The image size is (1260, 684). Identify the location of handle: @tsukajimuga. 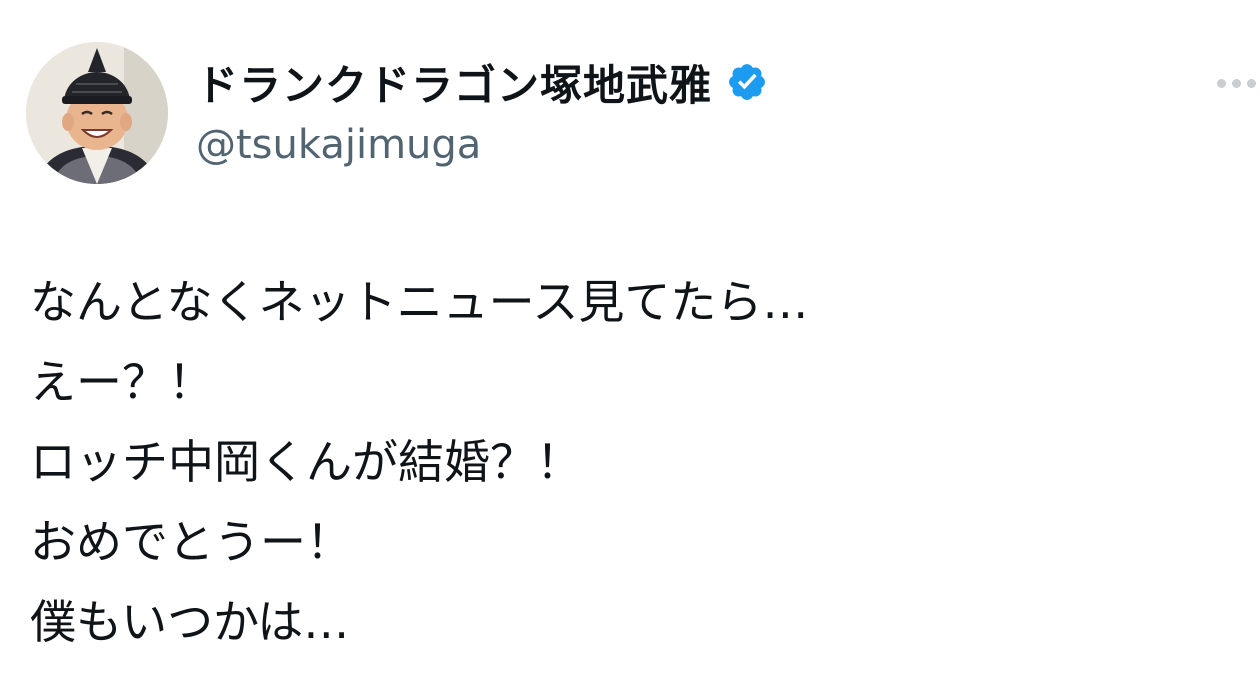
(482, 145).